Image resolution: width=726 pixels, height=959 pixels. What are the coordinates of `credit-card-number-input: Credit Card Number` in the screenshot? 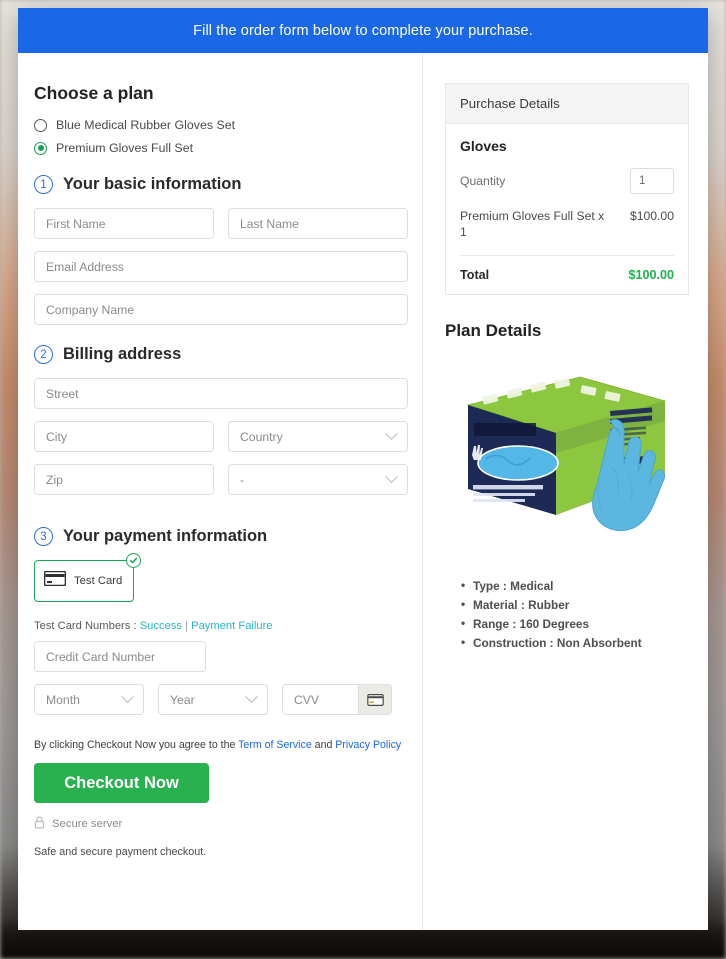 It's located at (120, 656).